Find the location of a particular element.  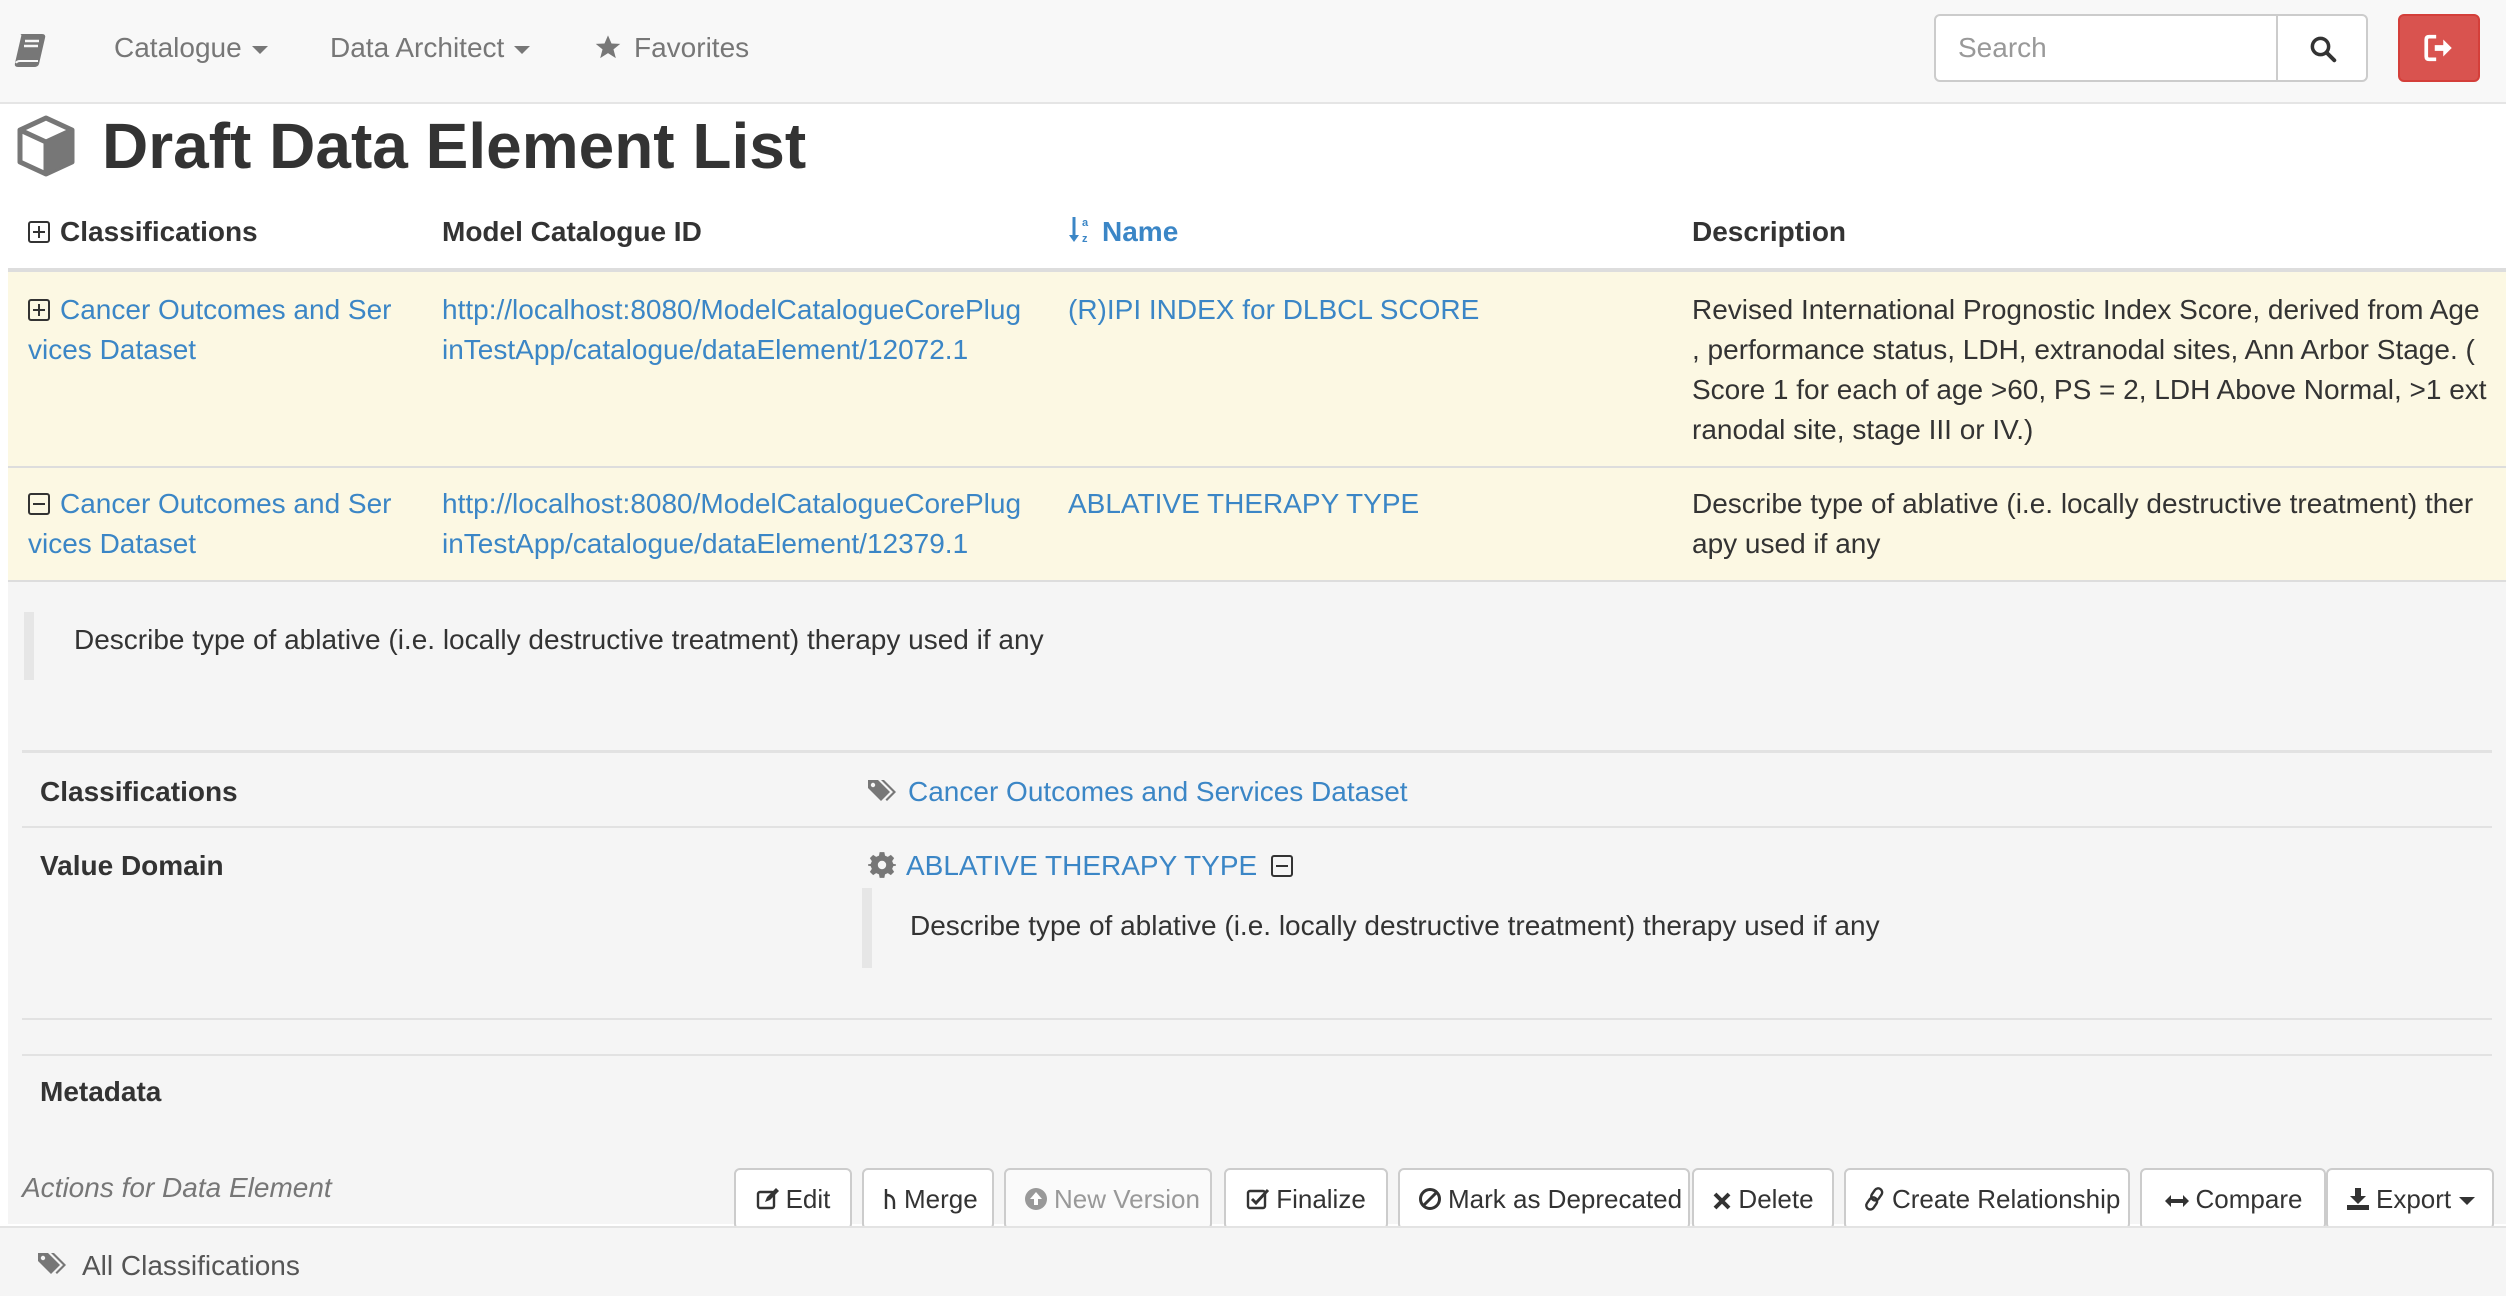

column-header-description: Description is located at coordinates (1769, 231).